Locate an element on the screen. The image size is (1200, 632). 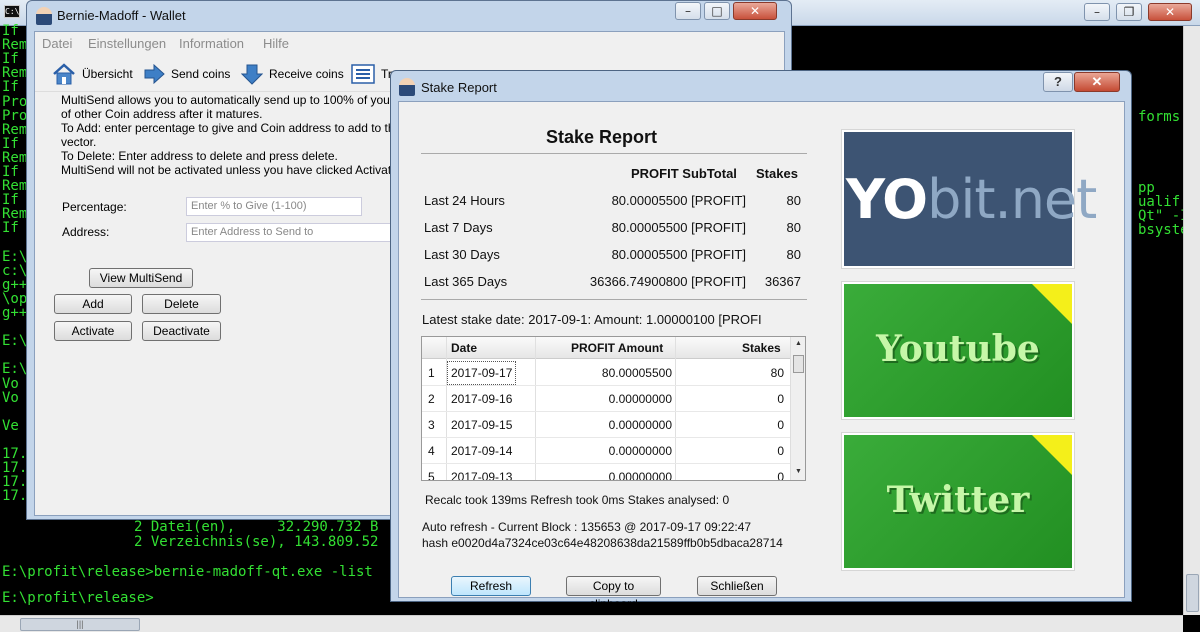
console-minimize-button: – is located at coordinates (1097, 12).